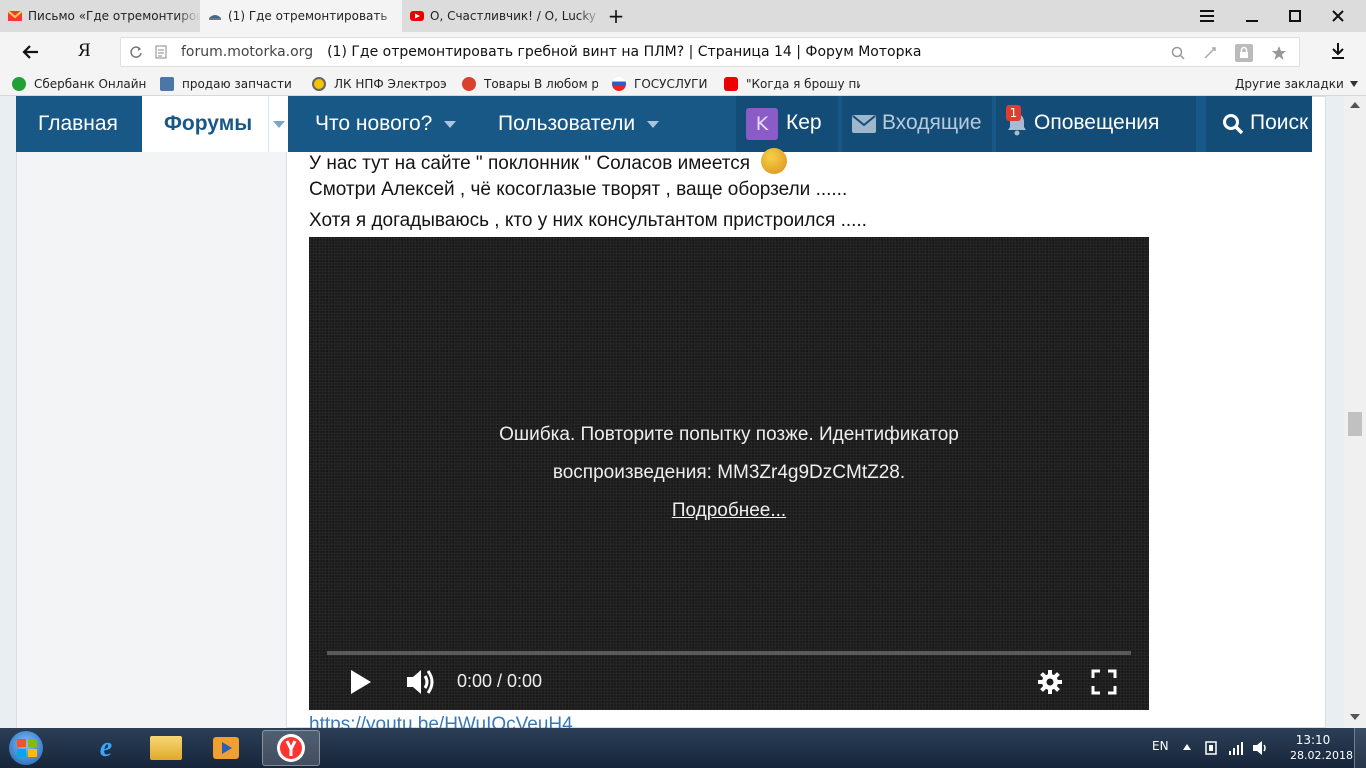 This screenshot has width=1366, height=768. I want to click on nav-forums: Форумы, so click(215, 124).